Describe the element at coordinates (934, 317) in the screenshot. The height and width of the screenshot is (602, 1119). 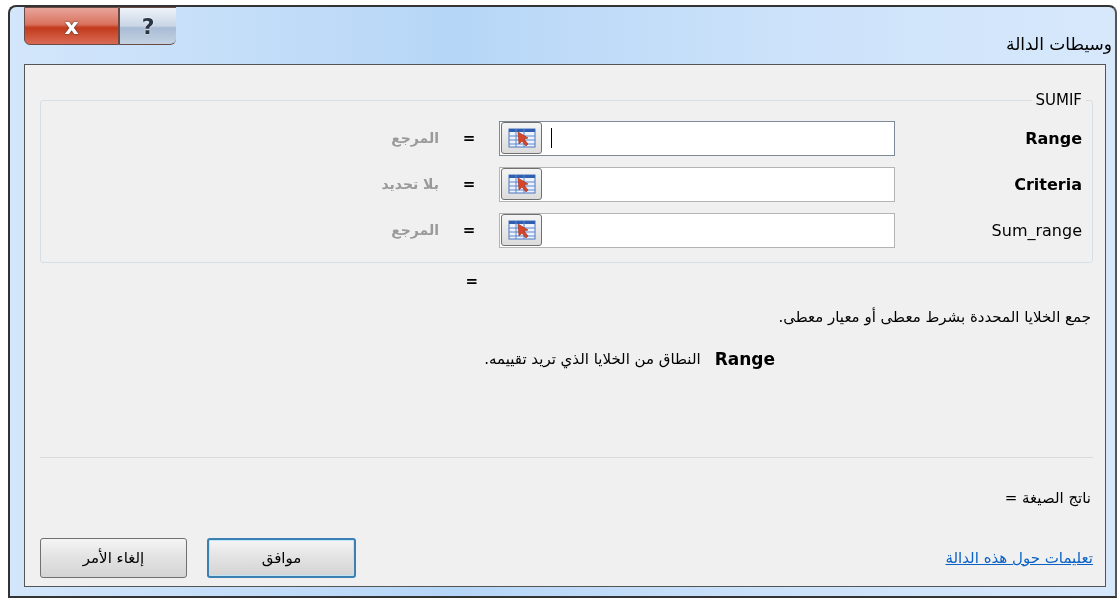
I see `function-description: جمع الخلايا المحددة بشرط معطى أو معيار معطى.` at that location.